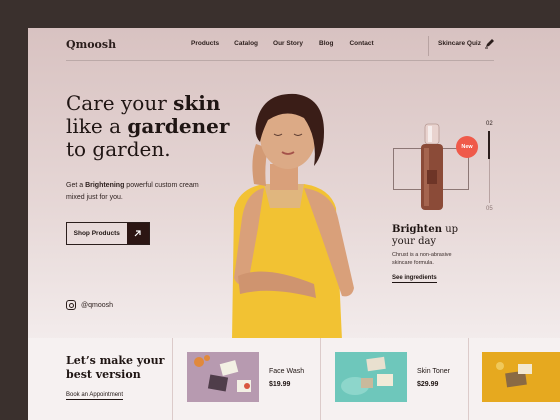 Image resolution: width=560 pixels, height=420 pixels. What do you see at coordinates (286, 371) in the screenshot?
I see `face-wash-name: Face Wash` at bounding box center [286, 371].